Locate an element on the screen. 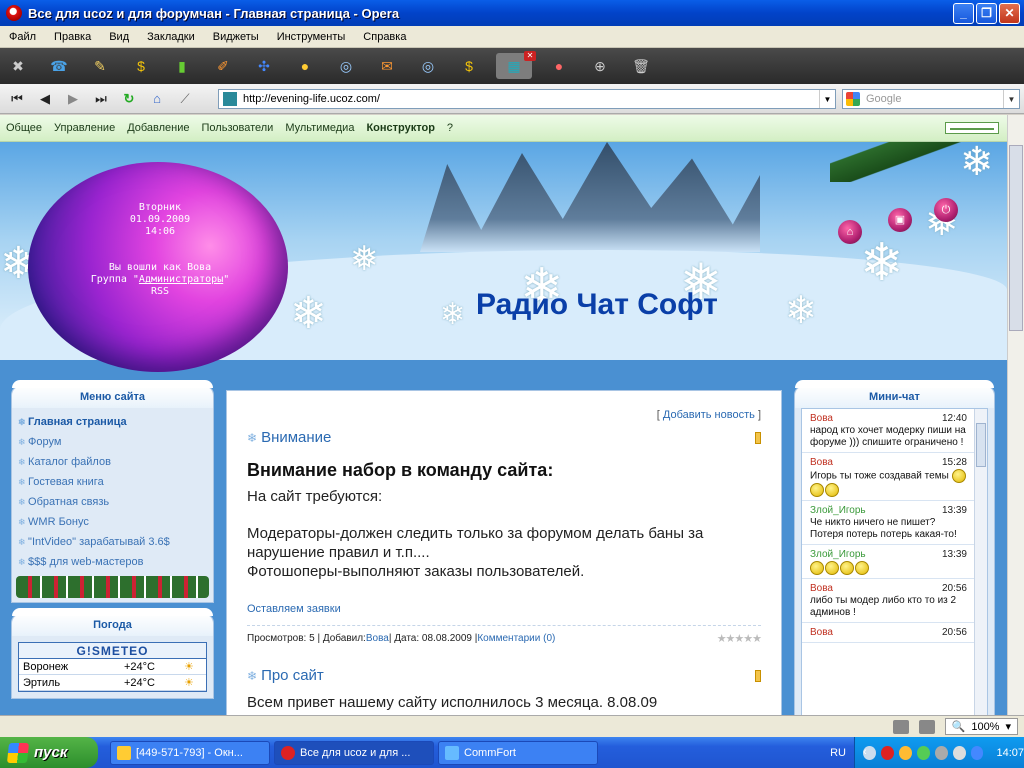 The height and width of the screenshot is (768, 1024). ucoz-add: Добавление is located at coordinates (158, 128).